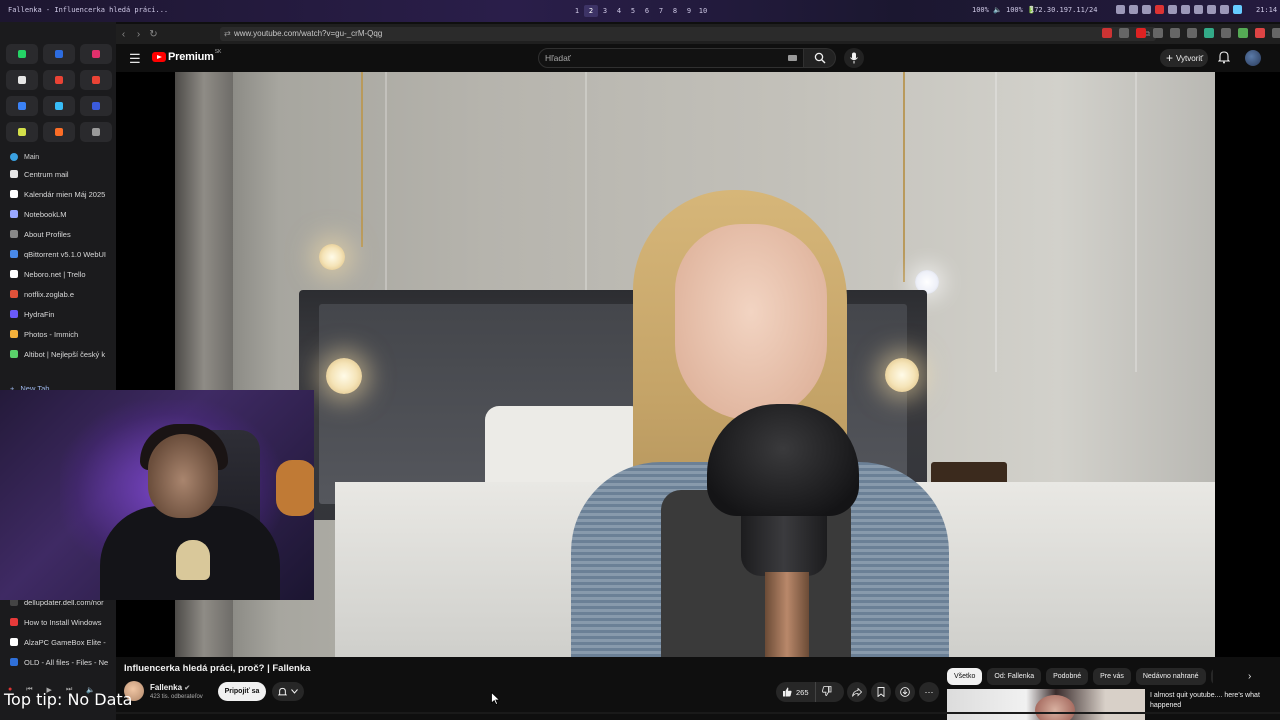  I want to click on dislike-button, so click(824, 692).